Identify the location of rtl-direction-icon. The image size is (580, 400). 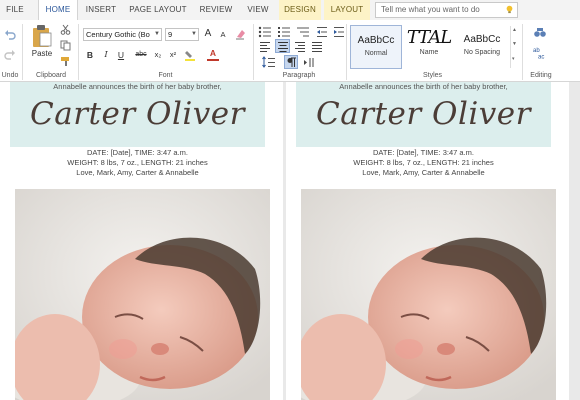
(309, 62).